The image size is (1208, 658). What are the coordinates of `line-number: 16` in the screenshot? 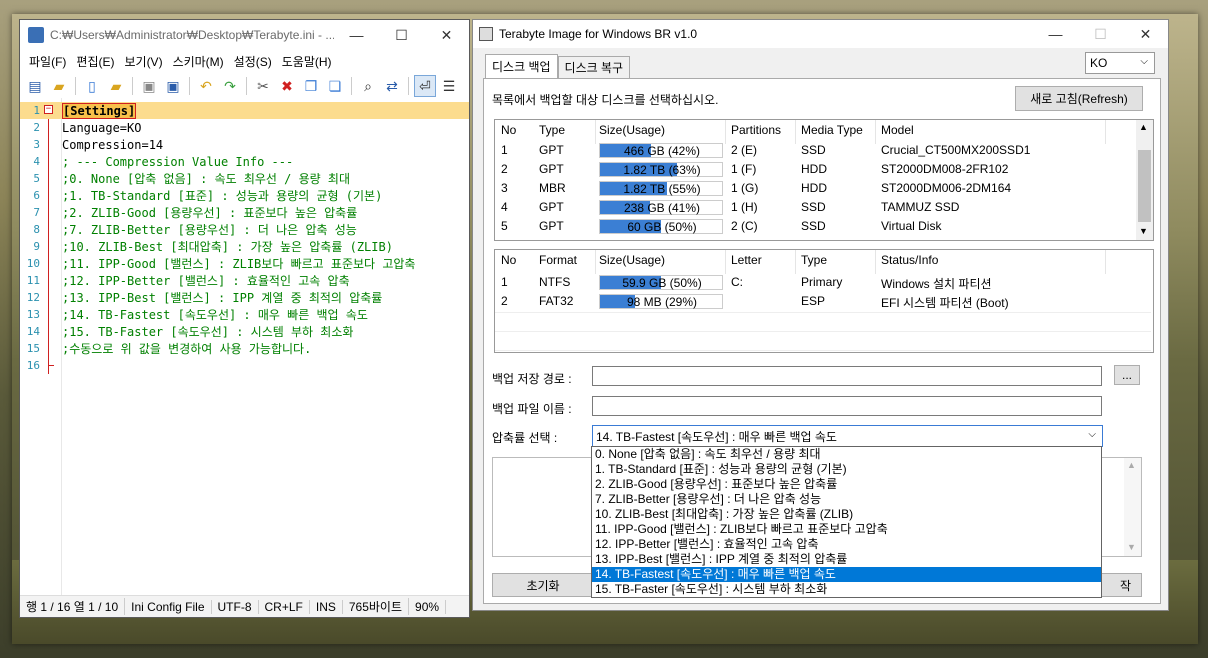 It's located at (33, 365).